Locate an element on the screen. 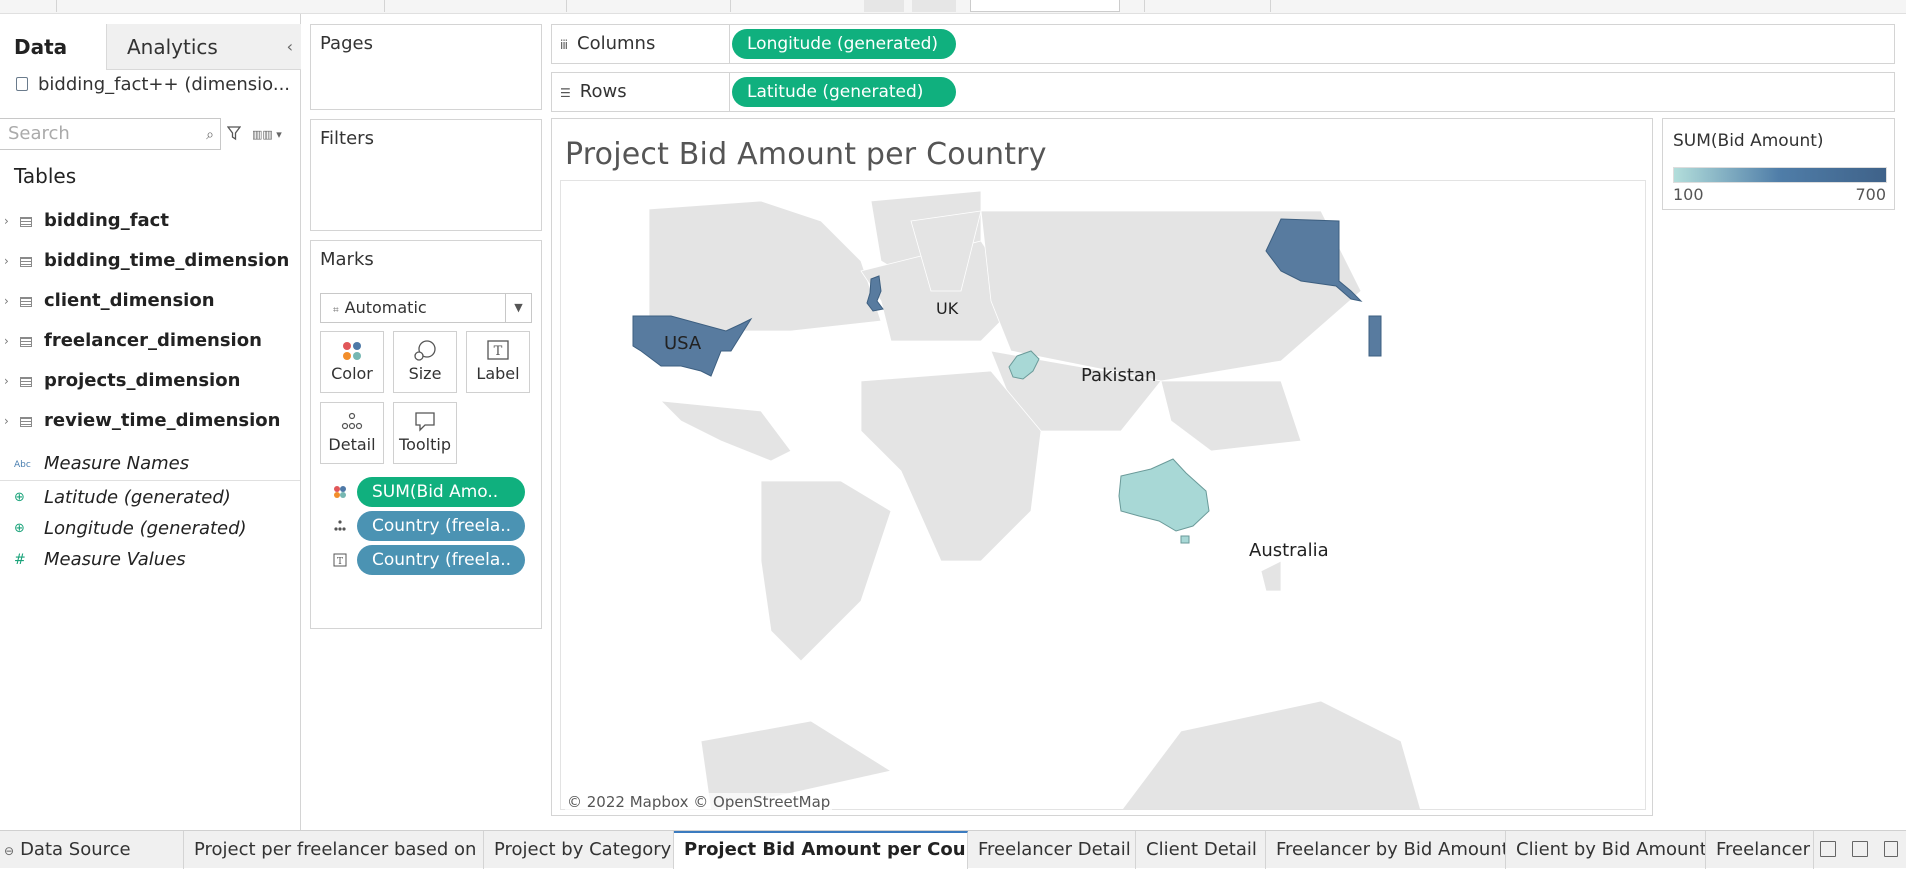 Image resolution: width=1906 pixels, height=869 pixels. field-latitude: ⊕ Latitude (generated) is located at coordinates (150, 498).